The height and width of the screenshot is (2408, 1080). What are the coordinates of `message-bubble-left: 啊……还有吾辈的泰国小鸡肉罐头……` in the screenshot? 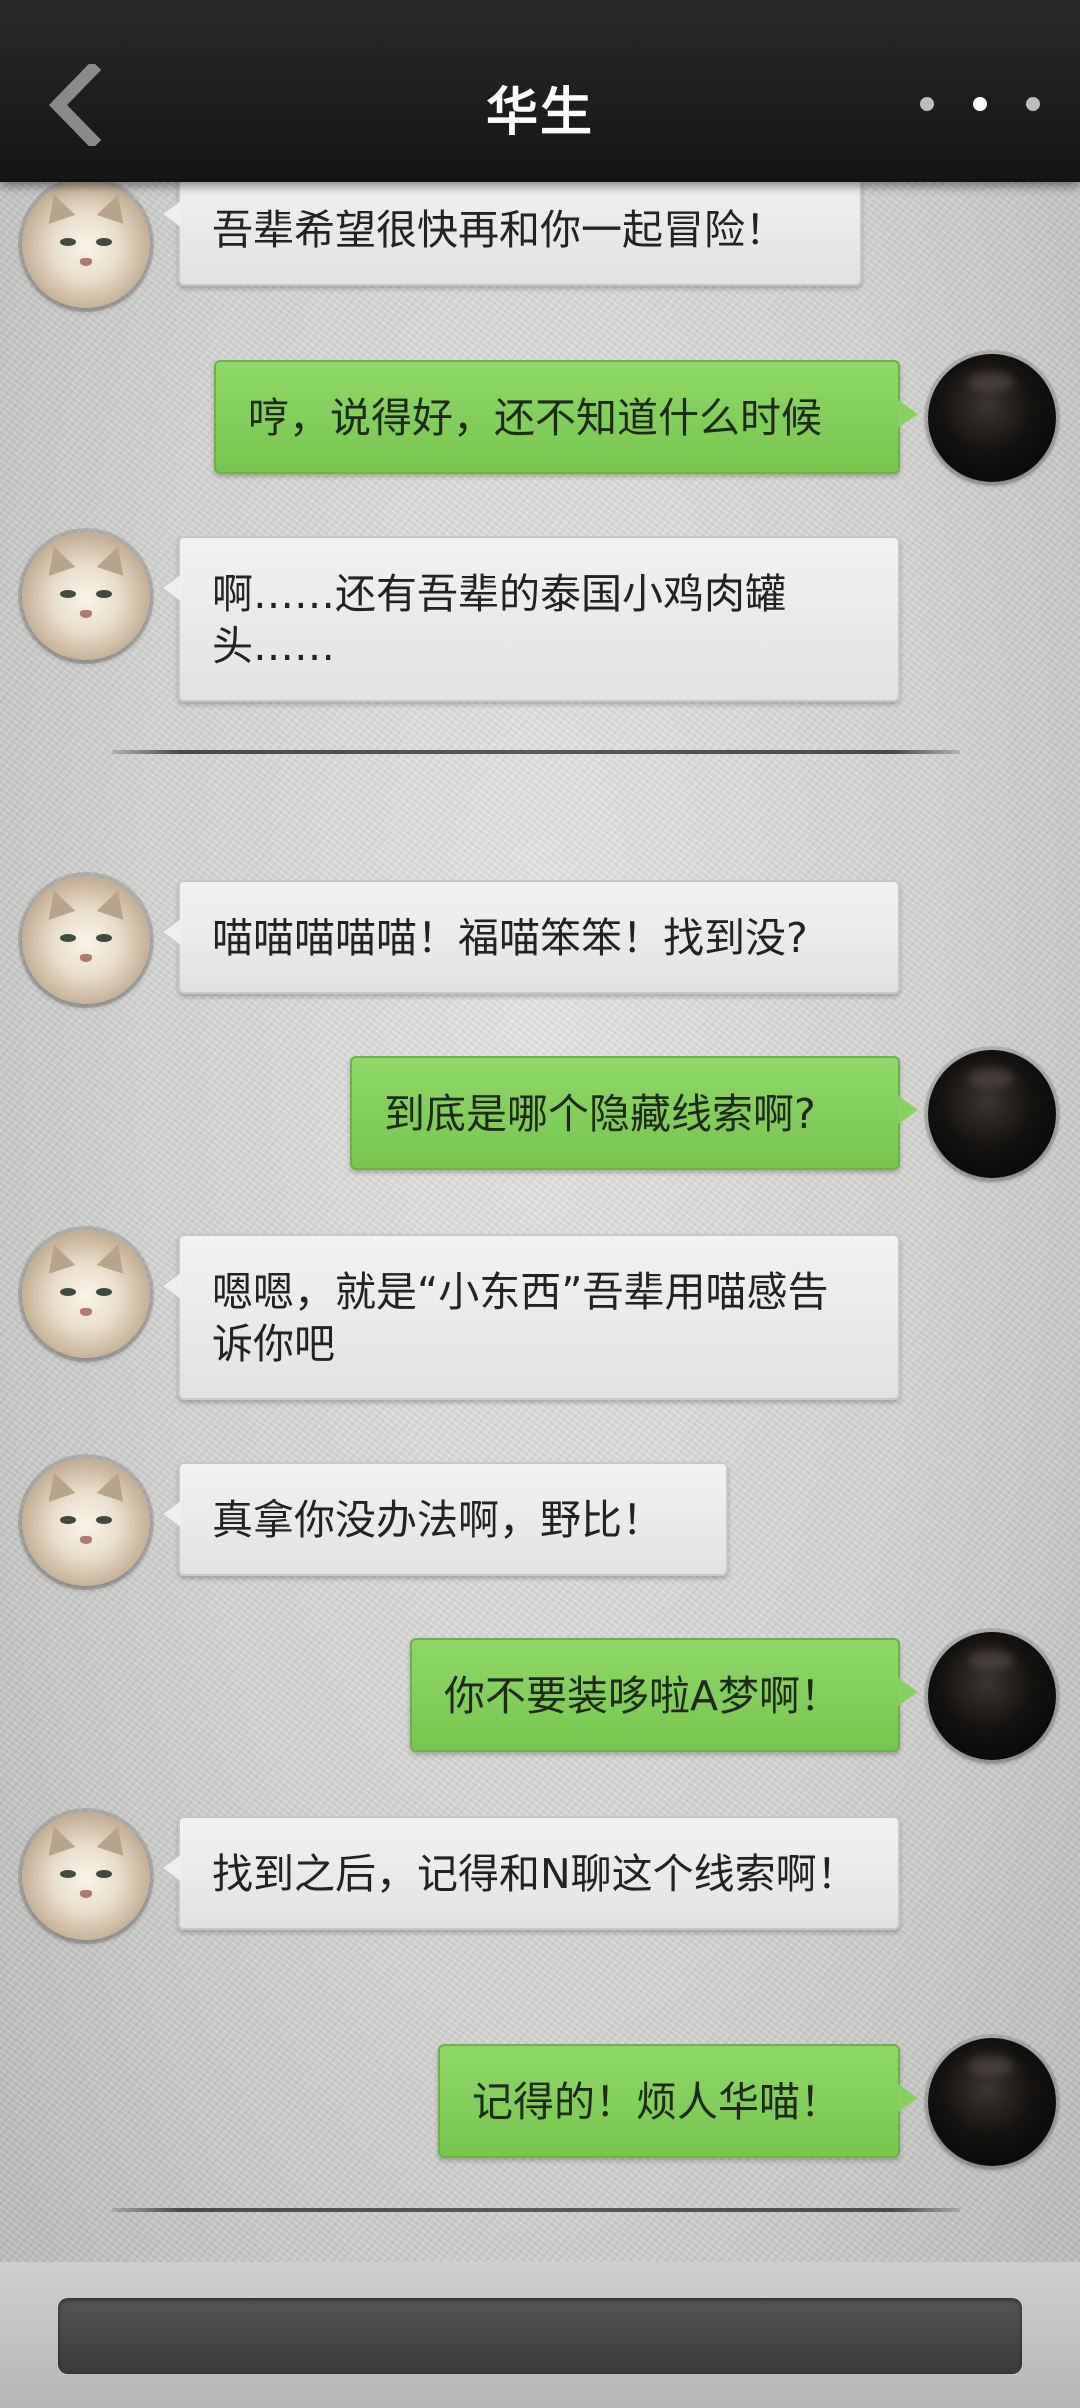 It's located at (530, 619).